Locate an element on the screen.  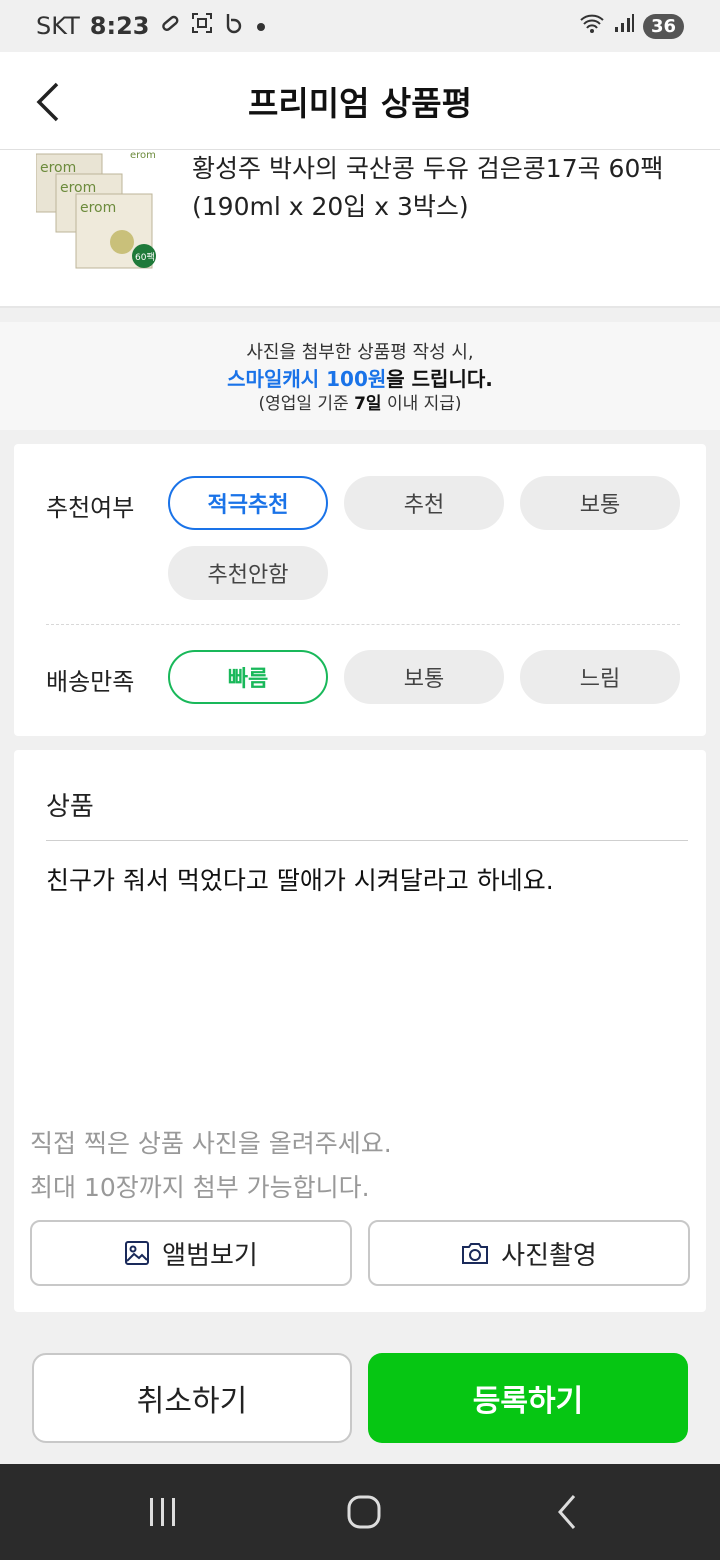
cancel-button: 취소하기 is located at coordinates (192, 1398).